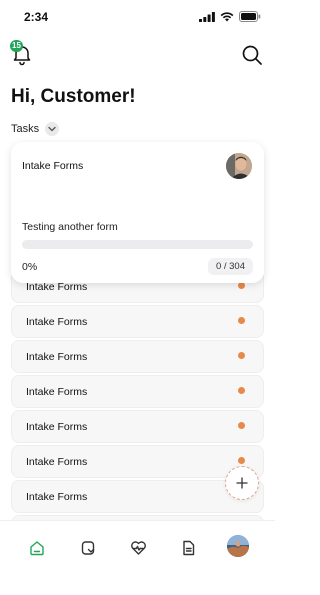 The width and height of the screenshot is (320, 595). I want to click on top-bar: 15, so click(137, 55).